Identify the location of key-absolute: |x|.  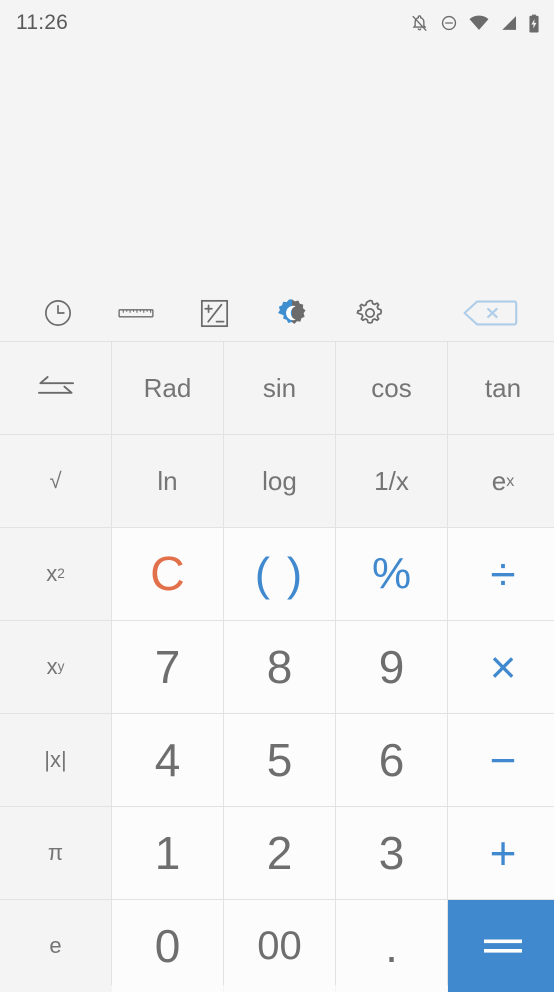
(55, 760).